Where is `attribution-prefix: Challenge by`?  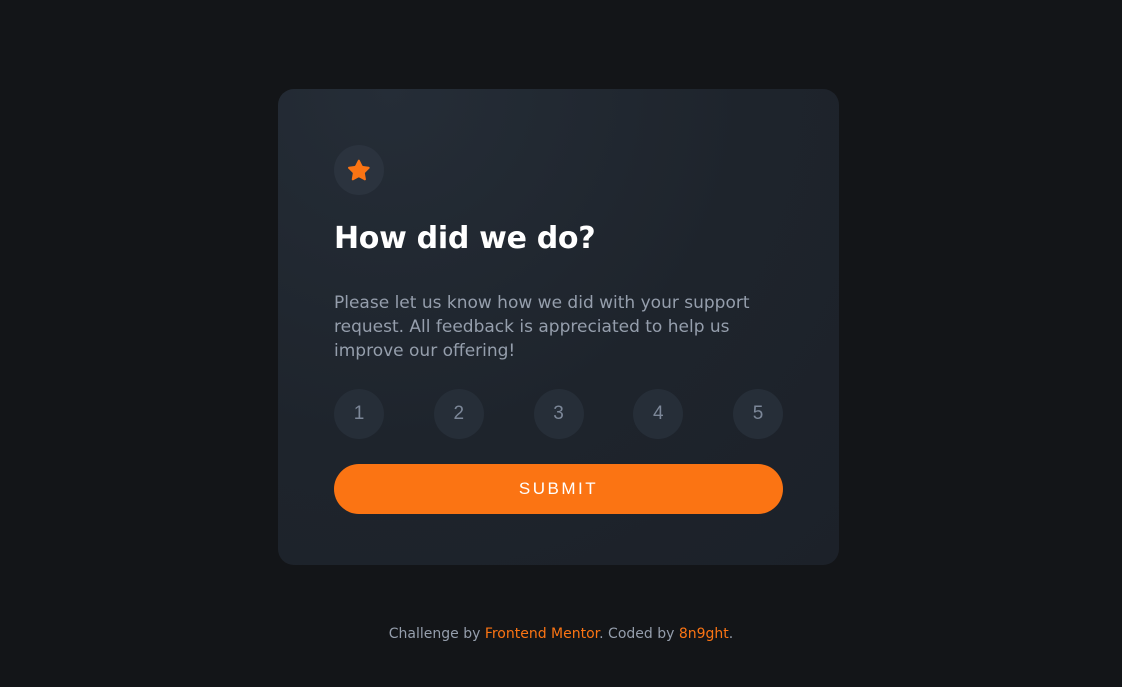 attribution-prefix: Challenge by is located at coordinates (436, 634).